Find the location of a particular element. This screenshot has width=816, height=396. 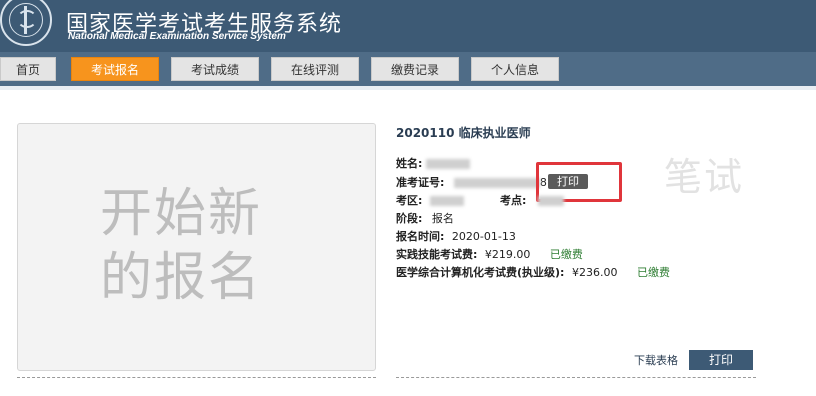

name-label: 姓名: is located at coordinates (409, 163).